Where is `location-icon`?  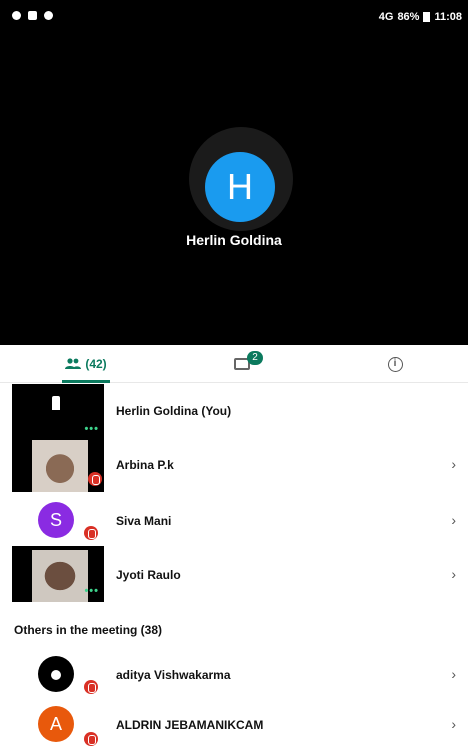 location-icon is located at coordinates (16, 15).